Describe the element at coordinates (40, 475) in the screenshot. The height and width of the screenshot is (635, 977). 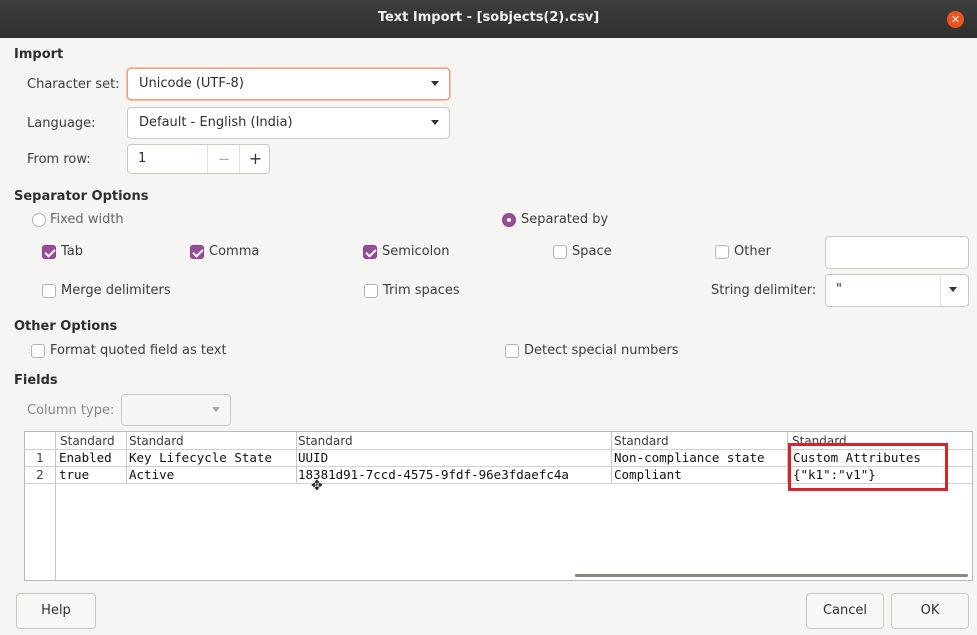
I see `row-number: 2` at that location.